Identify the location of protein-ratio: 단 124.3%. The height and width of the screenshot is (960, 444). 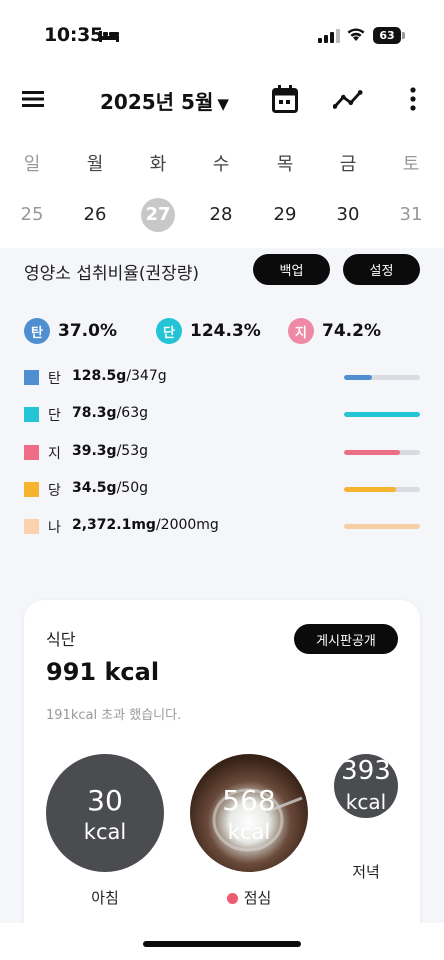
(208, 331).